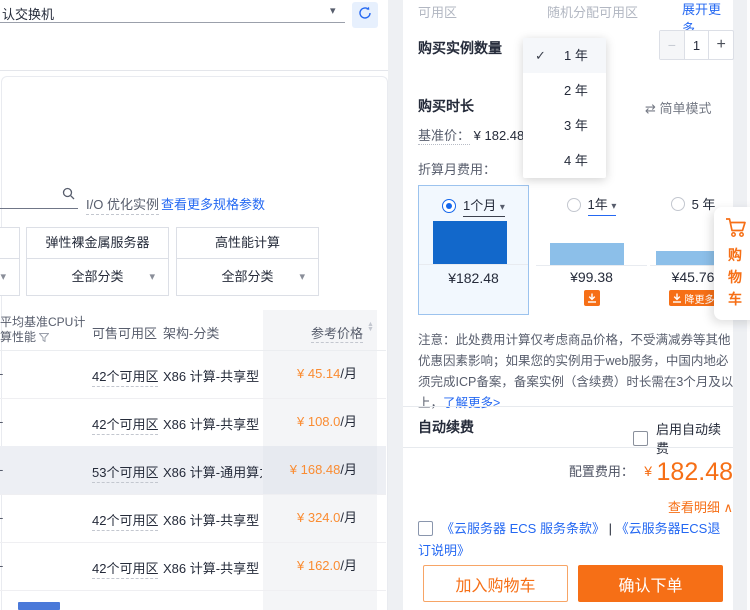  Describe the element at coordinates (720, 45) in the screenshot. I see `stepper-plus-button: +` at that location.